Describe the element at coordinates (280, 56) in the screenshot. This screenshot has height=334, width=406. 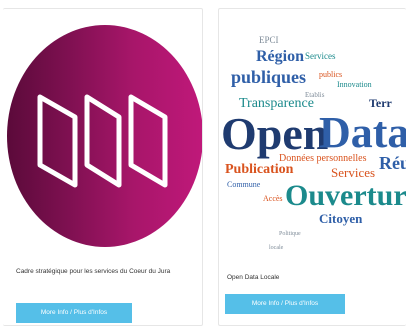
I see `word-region: Région` at that location.